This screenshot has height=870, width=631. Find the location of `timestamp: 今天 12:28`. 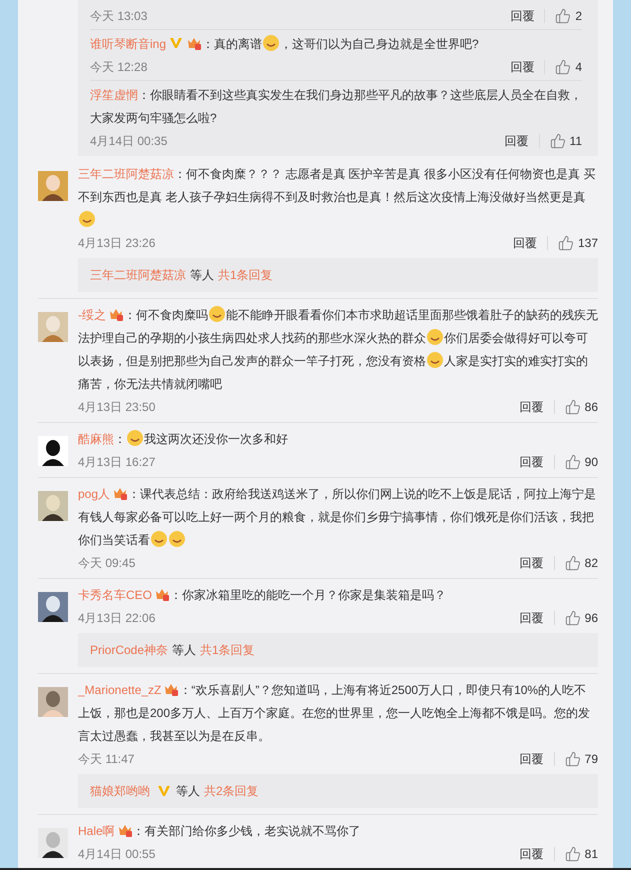

timestamp: 今天 12:28 is located at coordinates (119, 67).